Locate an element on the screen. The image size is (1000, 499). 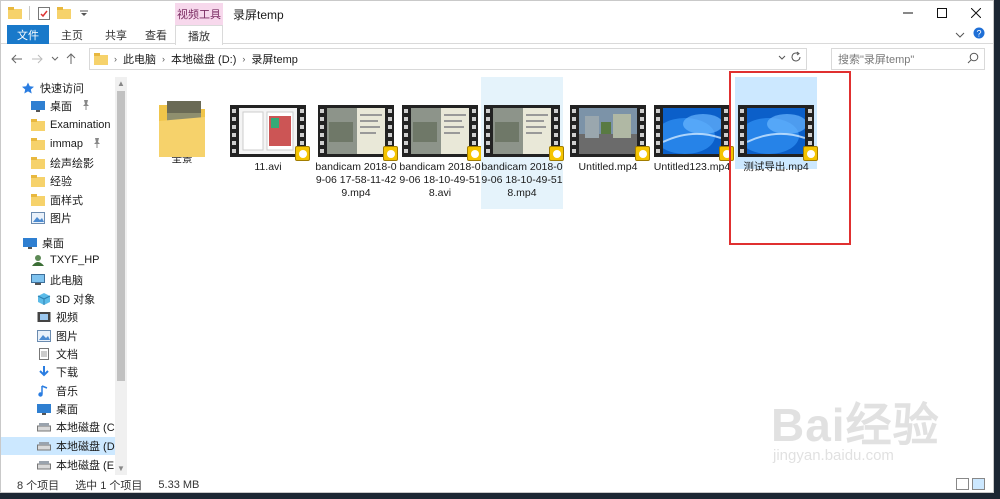
sidebar-item-13: 图片 is located at coordinates (57, 336).